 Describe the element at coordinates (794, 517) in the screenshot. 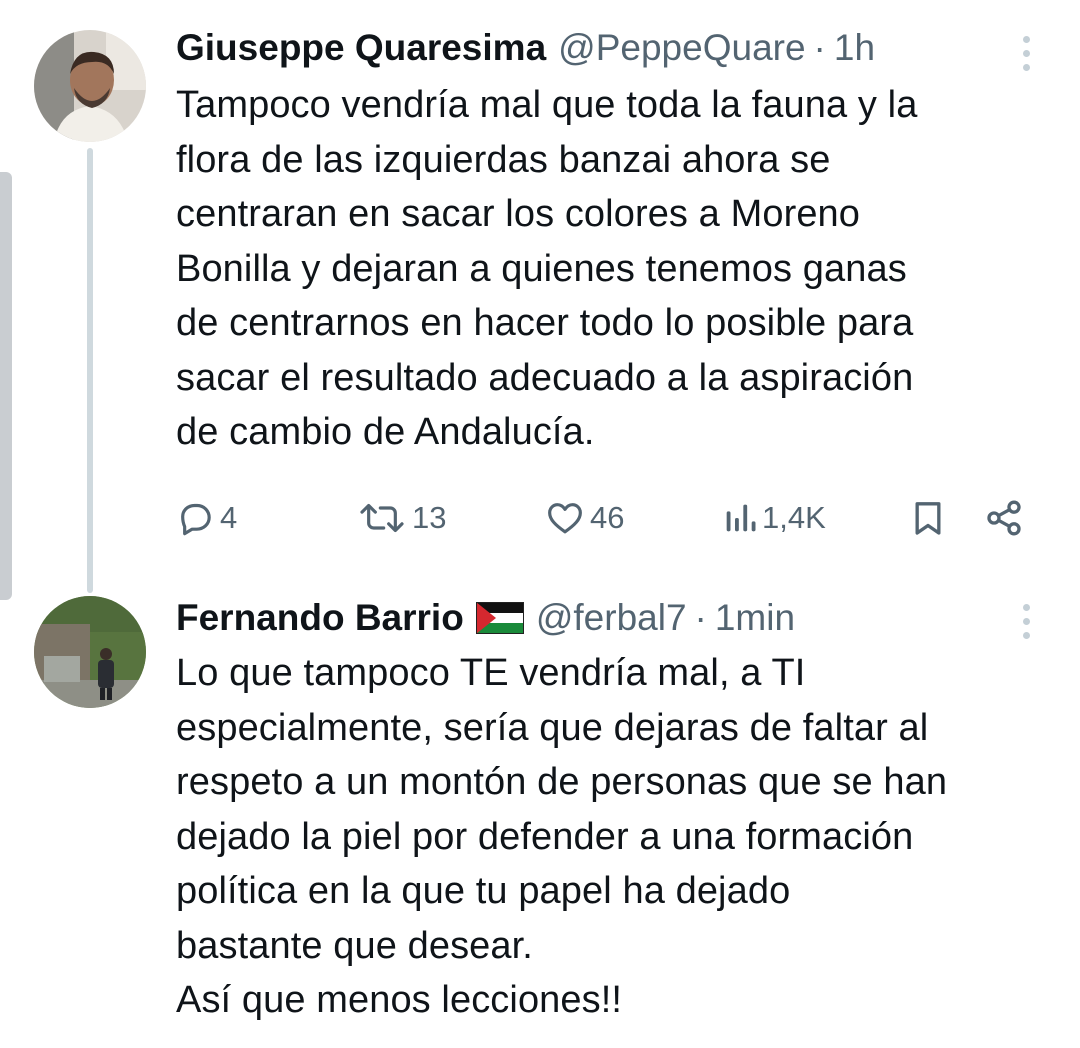

I see `views-count: 1,4K` at that location.